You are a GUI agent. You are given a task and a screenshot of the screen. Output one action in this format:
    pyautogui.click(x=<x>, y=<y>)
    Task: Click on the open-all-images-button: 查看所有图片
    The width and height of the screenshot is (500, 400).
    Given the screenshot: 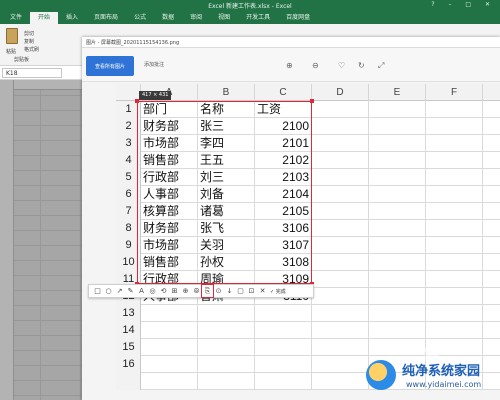 What is the action you would take?
    pyautogui.click(x=110, y=66)
    